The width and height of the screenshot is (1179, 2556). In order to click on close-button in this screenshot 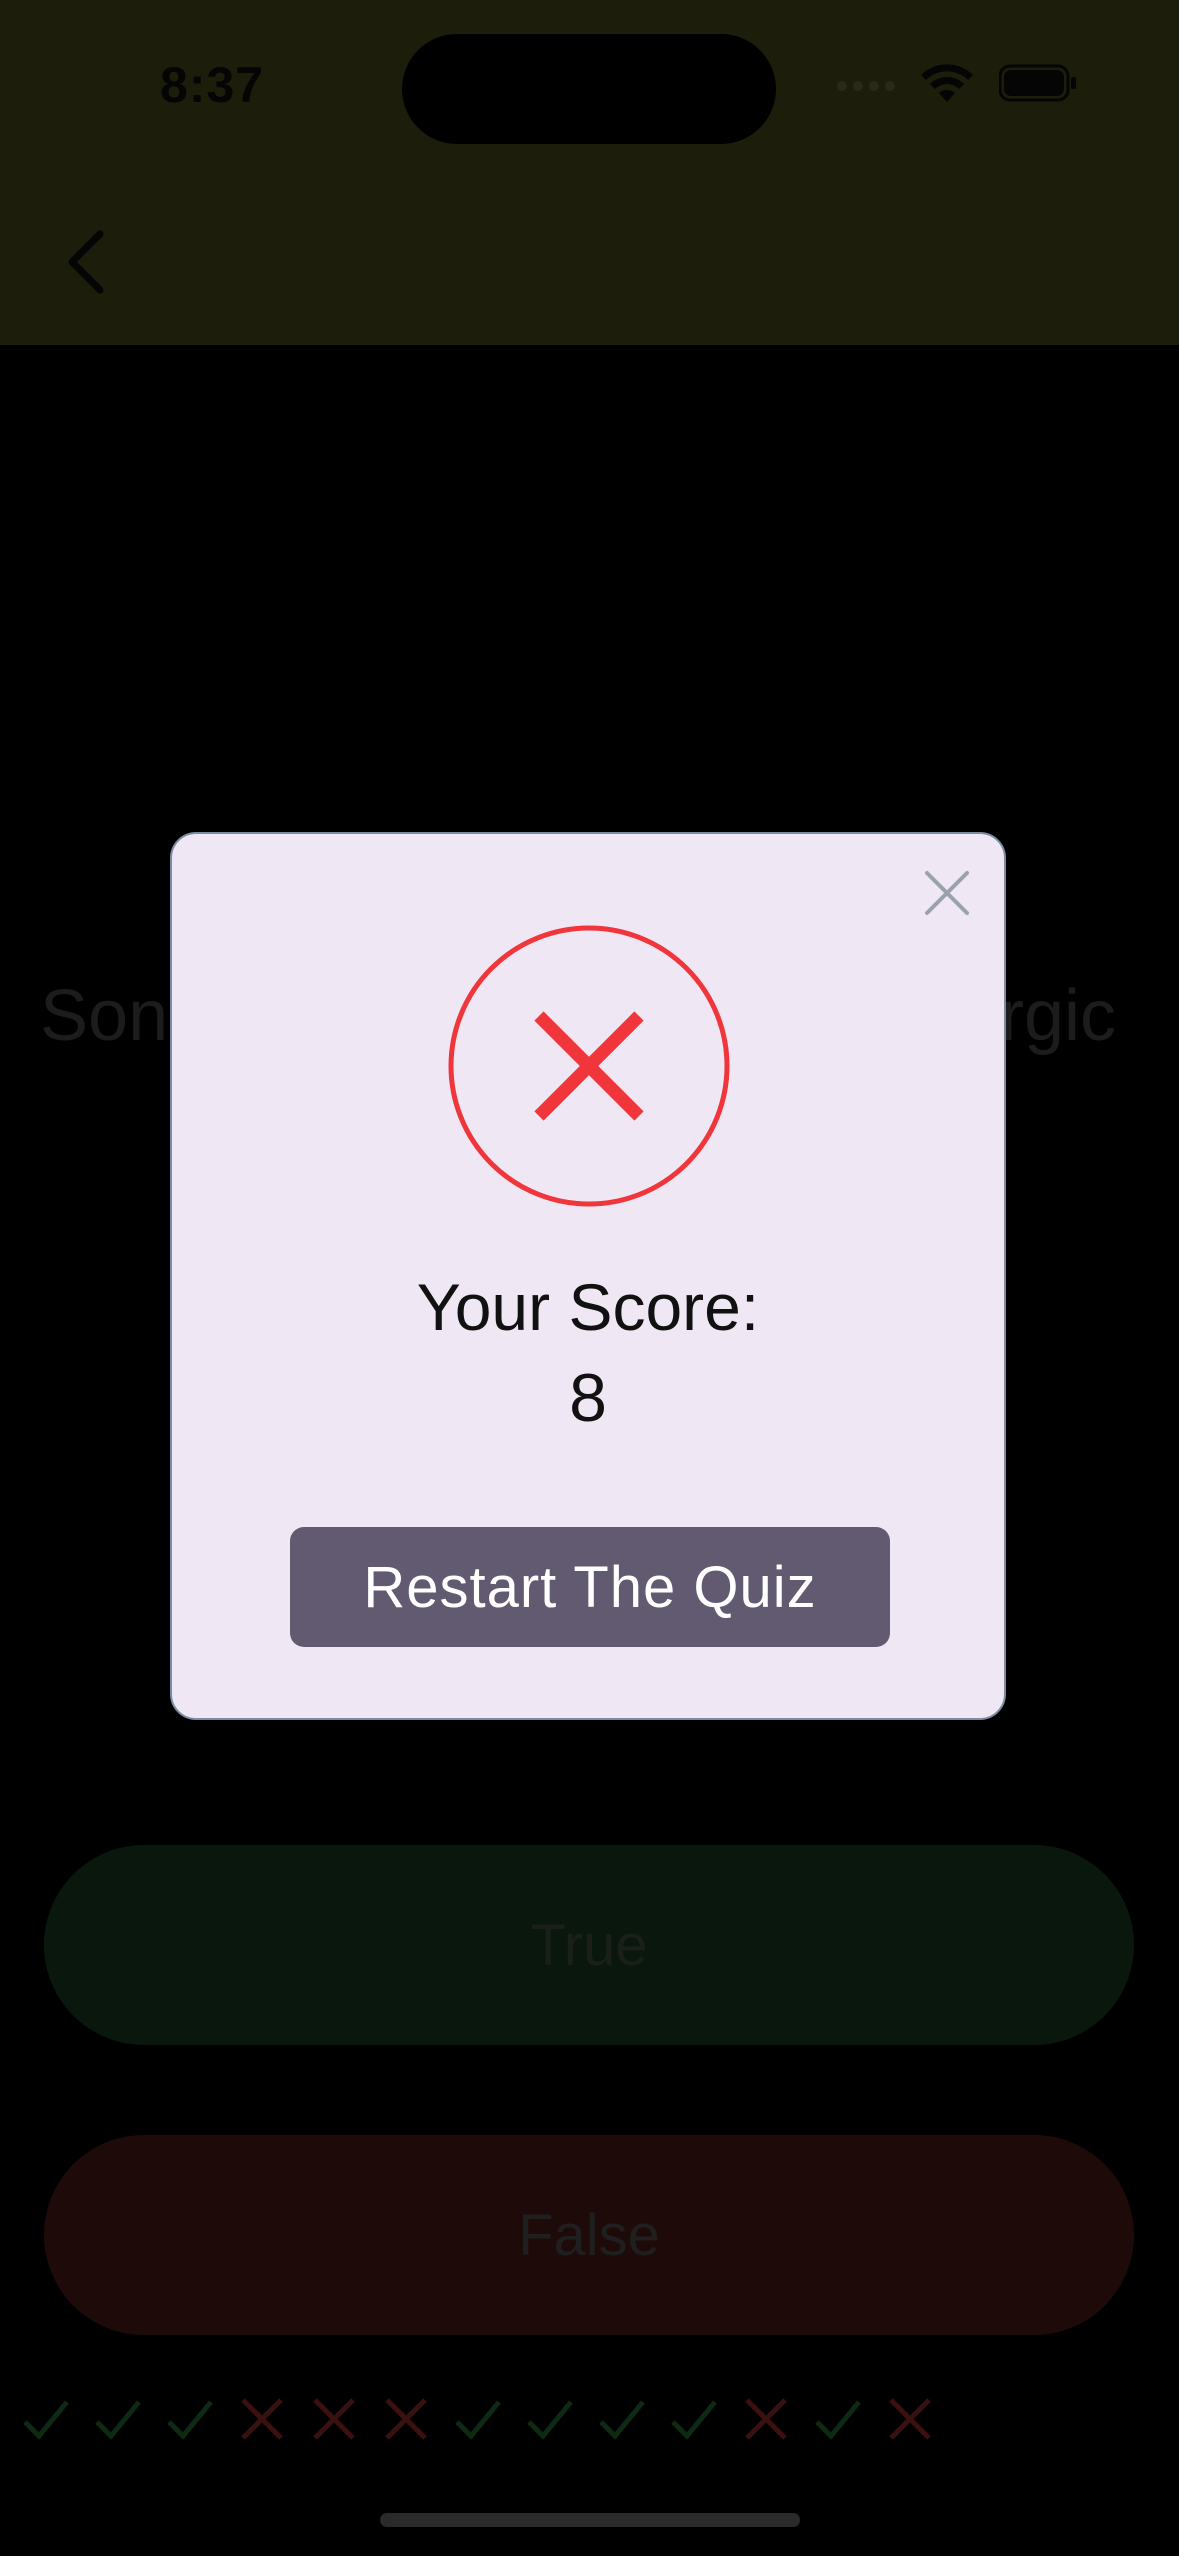, I will do `click(947, 893)`.